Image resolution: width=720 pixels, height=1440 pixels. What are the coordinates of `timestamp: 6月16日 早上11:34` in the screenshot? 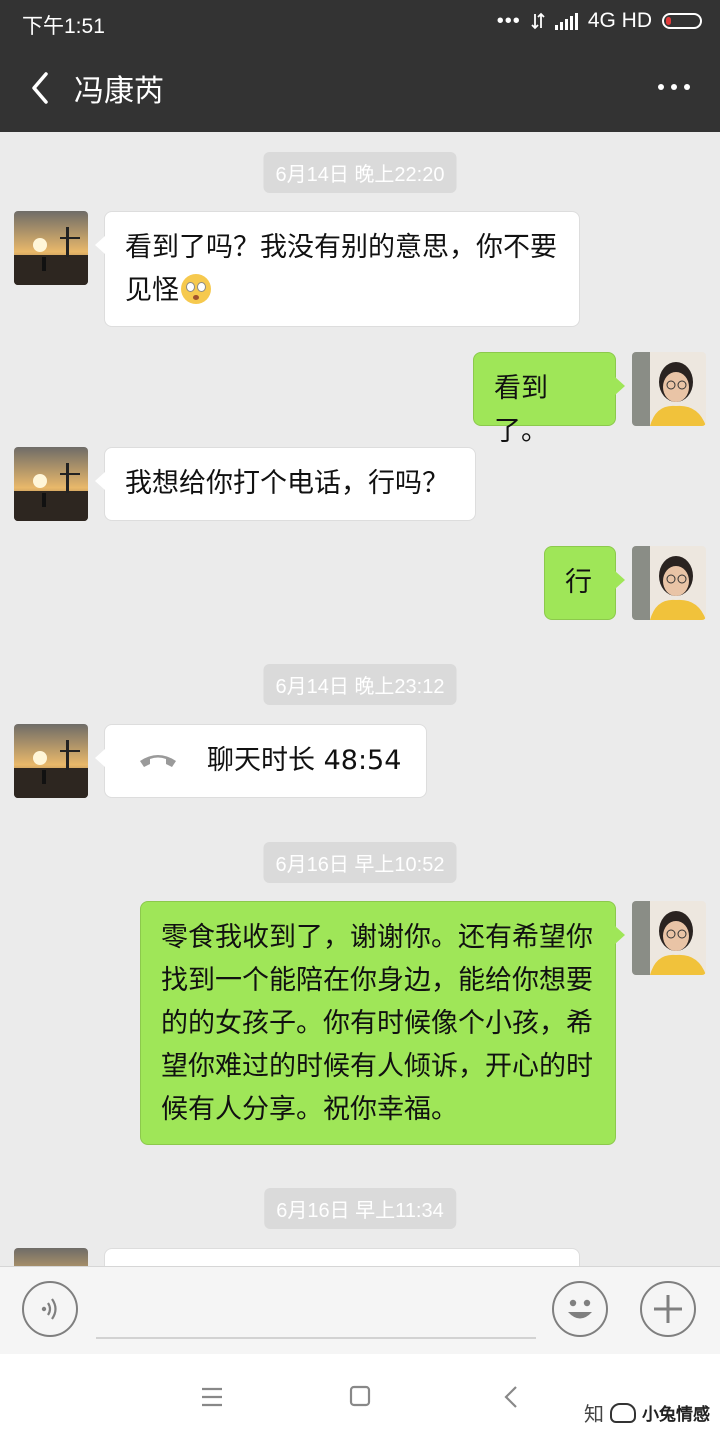 It's located at (360, 1208).